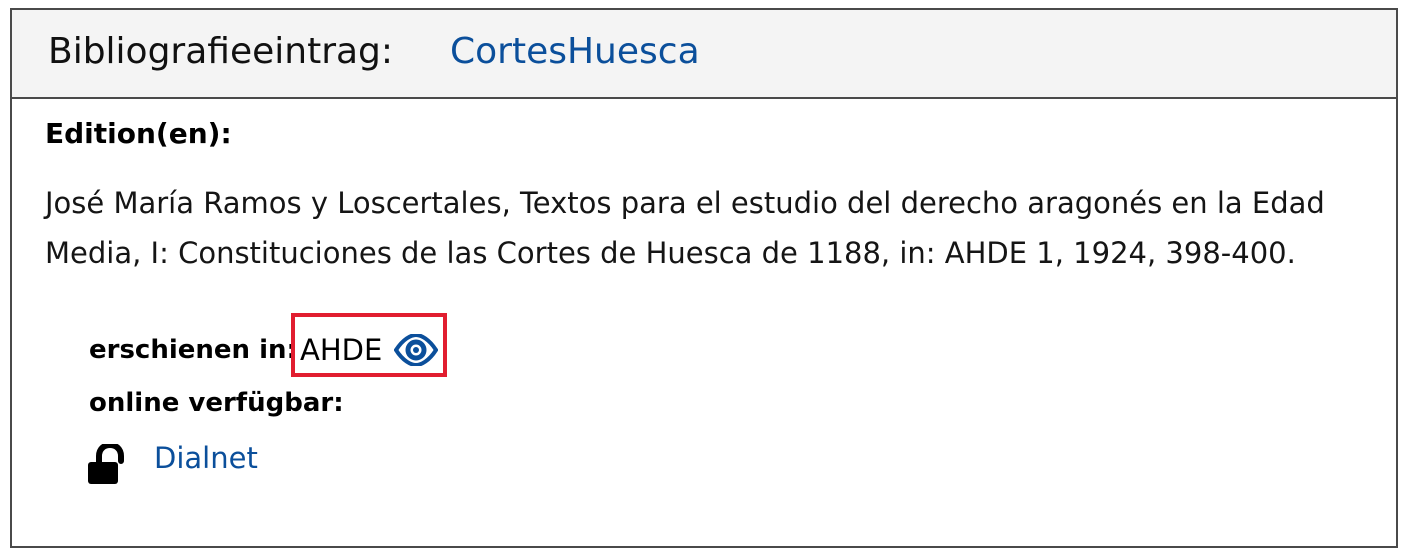 The image size is (1417, 548). I want to click on bibliography-entry-label: Bibliografieeintrag:, so click(221, 51).